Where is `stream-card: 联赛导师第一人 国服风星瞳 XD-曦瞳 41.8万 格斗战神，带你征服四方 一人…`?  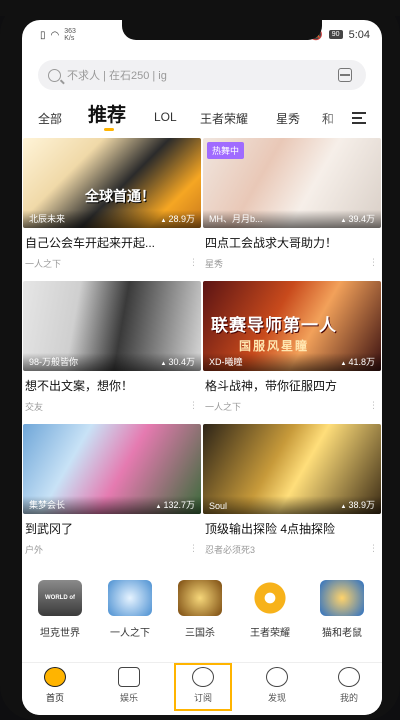 stream-card: 联赛导师第一人 国服风星瞳 XD-曦瞳 41.8万 格斗战神，带你征服四方 一人… is located at coordinates (292, 347).